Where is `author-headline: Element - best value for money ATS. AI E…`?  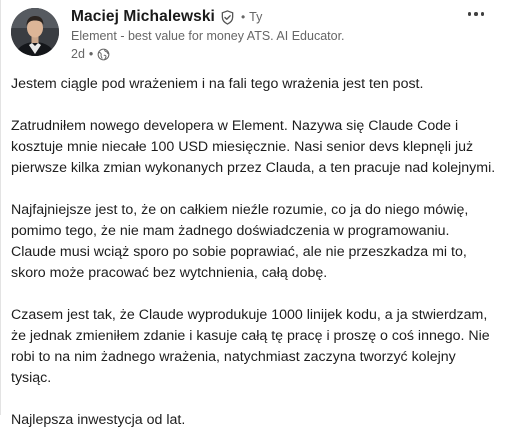
author-headline: Element - best value for money ATS. AI E… is located at coordinates (208, 36).